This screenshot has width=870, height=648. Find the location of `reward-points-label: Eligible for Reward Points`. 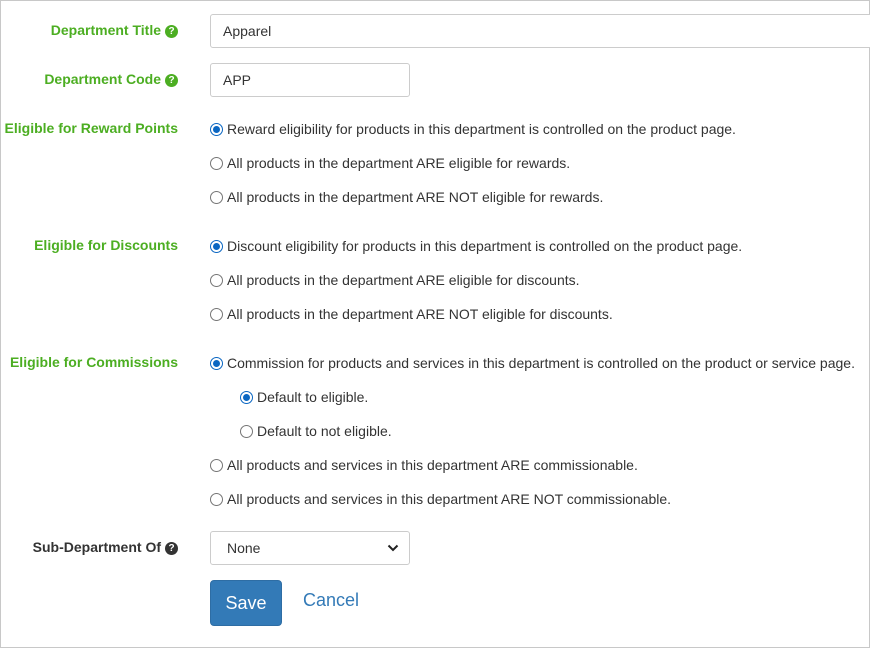

reward-points-label: Eligible for Reward Points is located at coordinates (91, 128).